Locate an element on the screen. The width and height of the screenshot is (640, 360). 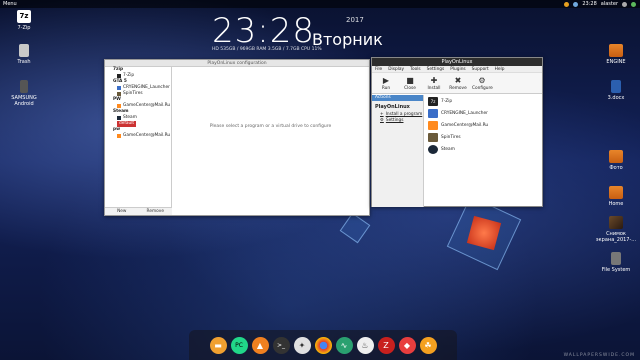
list-item: CRYENGINE_Launcher is located at coordinates (484, 113).